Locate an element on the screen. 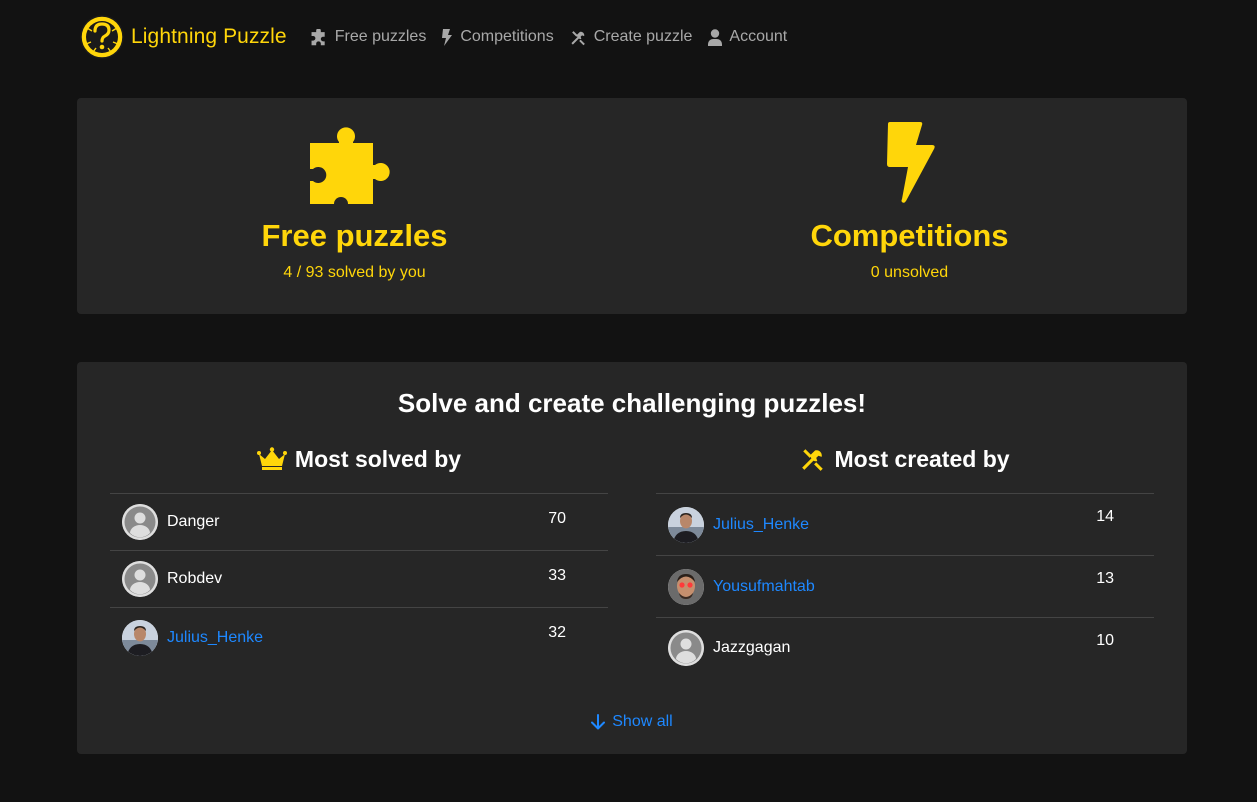 The height and width of the screenshot is (802, 1257). username: Danger is located at coordinates (193, 521).